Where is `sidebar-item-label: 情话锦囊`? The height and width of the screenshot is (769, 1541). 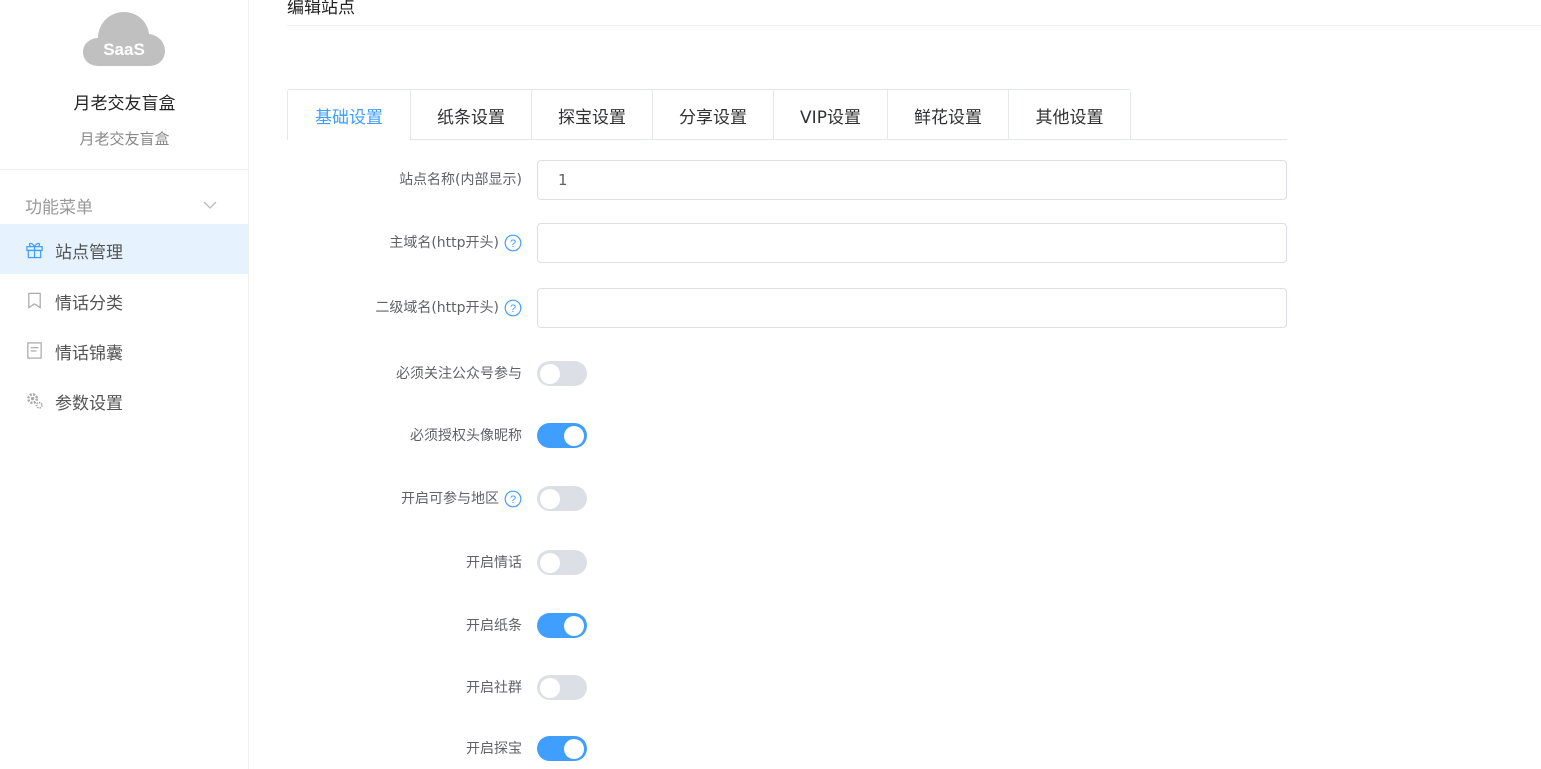
sidebar-item-label: 情话锦囊 is located at coordinates (89, 354).